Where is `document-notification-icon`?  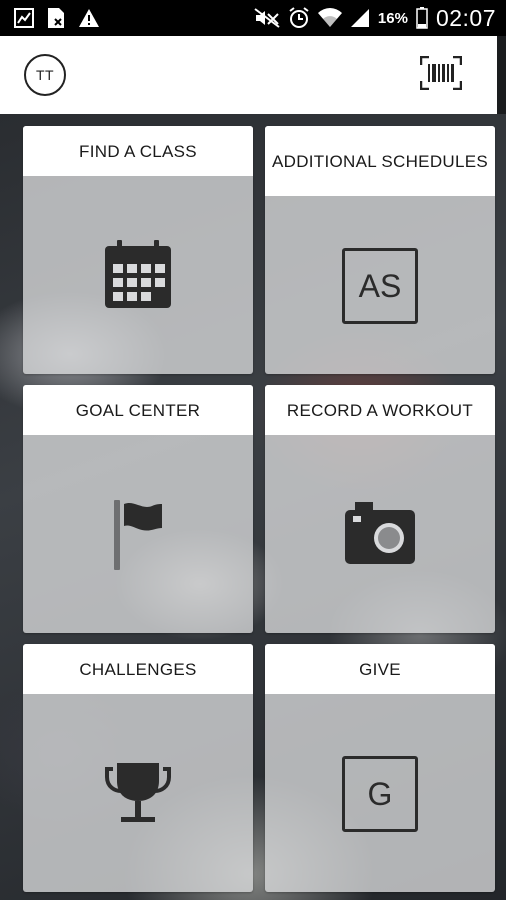
document-notification-icon is located at coordinates (56, 18).